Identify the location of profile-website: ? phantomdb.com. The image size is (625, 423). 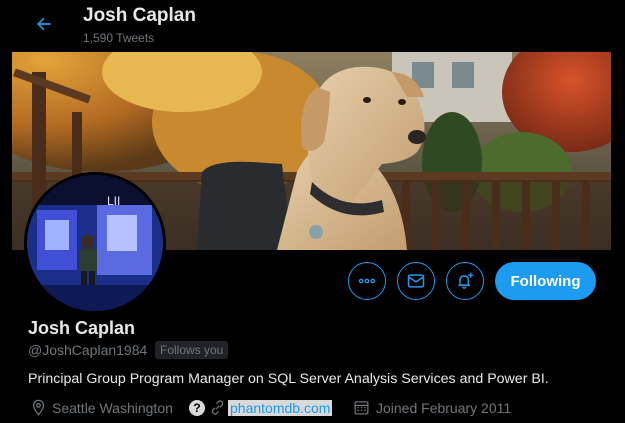
(261, 407).